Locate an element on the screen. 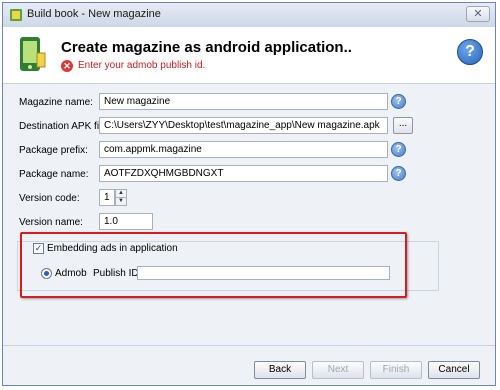 This screenshot has width=500, height=390. next-button: Next is located at coordinates (338, 370).